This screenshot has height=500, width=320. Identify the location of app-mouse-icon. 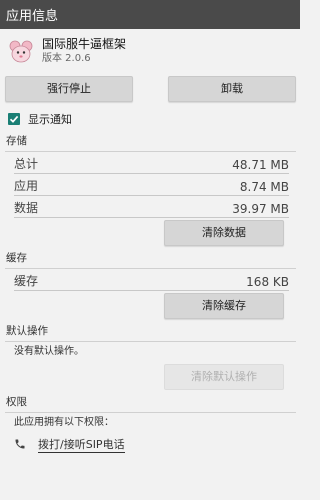
(21, 51).